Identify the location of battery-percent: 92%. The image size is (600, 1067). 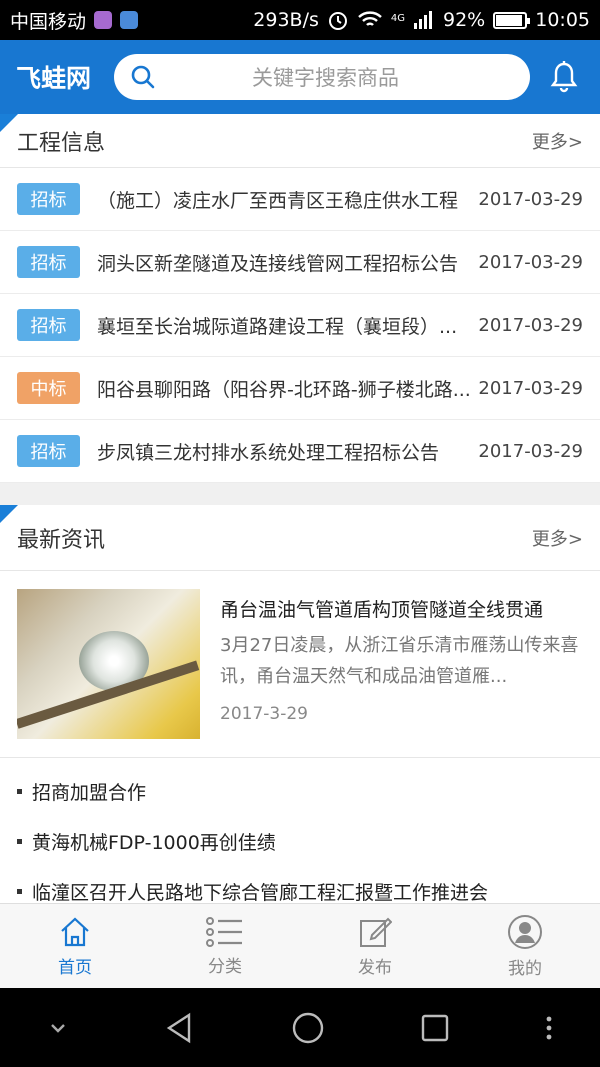
(464, 20).